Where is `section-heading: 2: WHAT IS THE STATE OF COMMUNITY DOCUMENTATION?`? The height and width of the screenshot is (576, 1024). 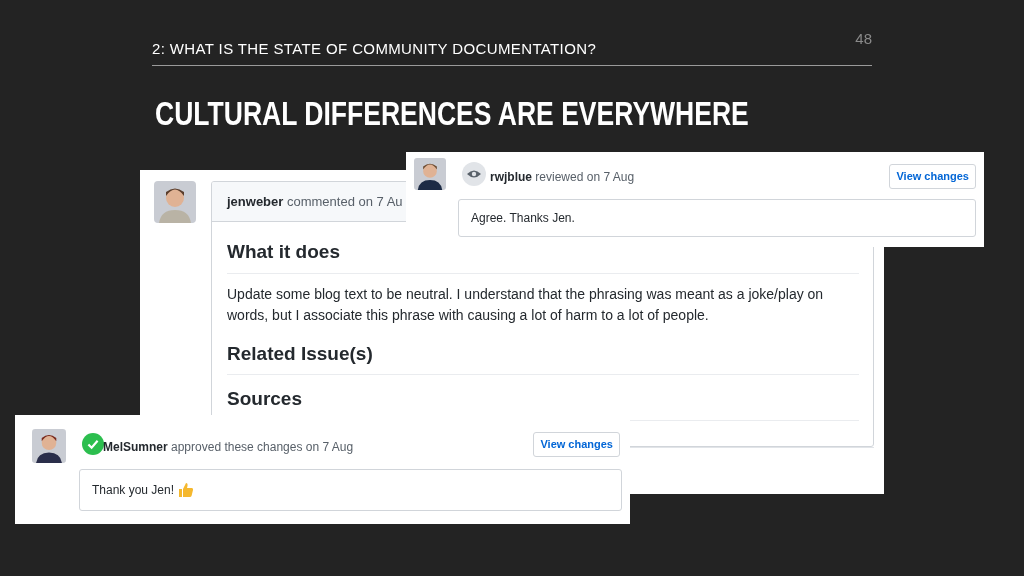
section-heading: 2: WHAT IS THE STATE OF COMMUNITY DOCUMENTATION? is located at coordinates (374, 49).